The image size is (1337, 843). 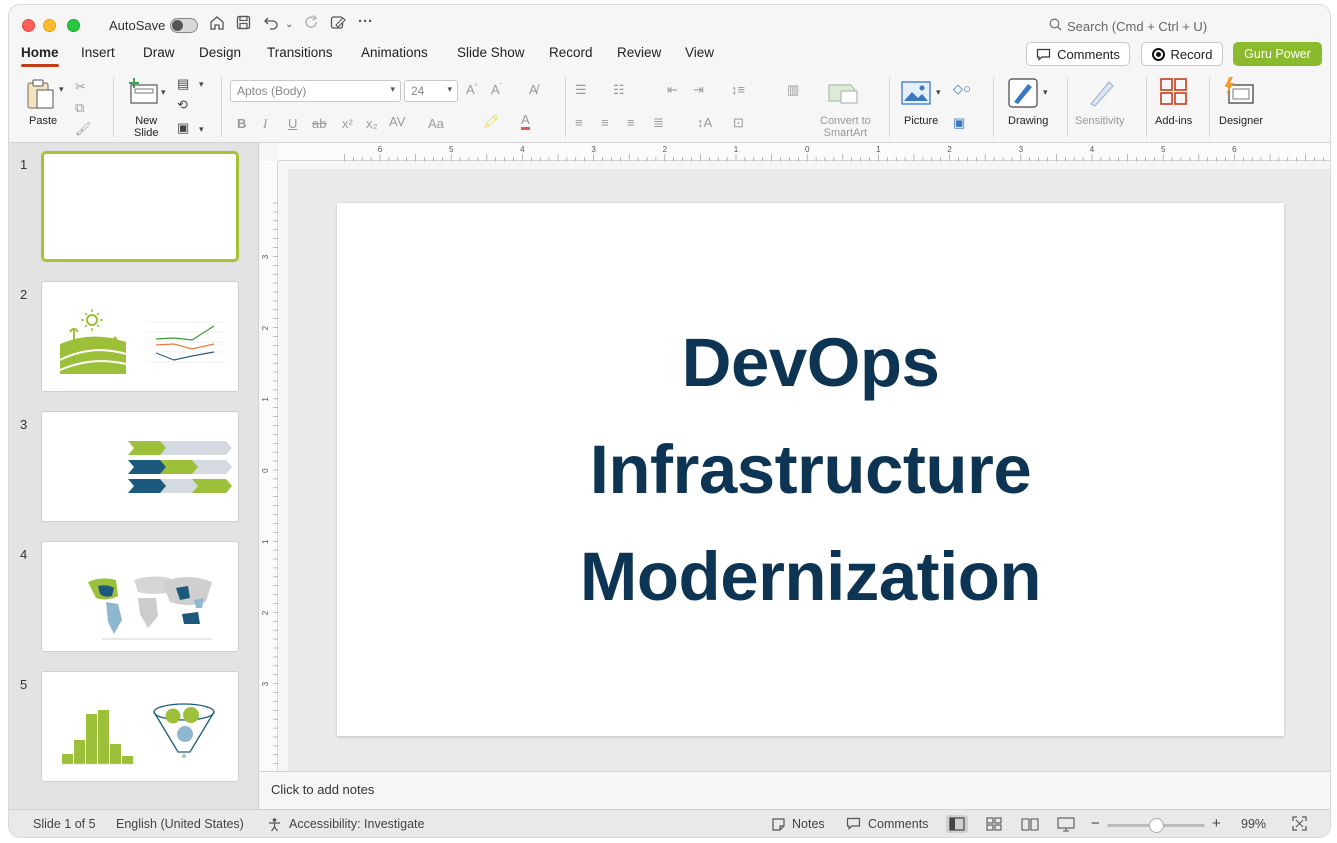 I want to click on tab-transitions: Transitions, so click(x=300, y=52).